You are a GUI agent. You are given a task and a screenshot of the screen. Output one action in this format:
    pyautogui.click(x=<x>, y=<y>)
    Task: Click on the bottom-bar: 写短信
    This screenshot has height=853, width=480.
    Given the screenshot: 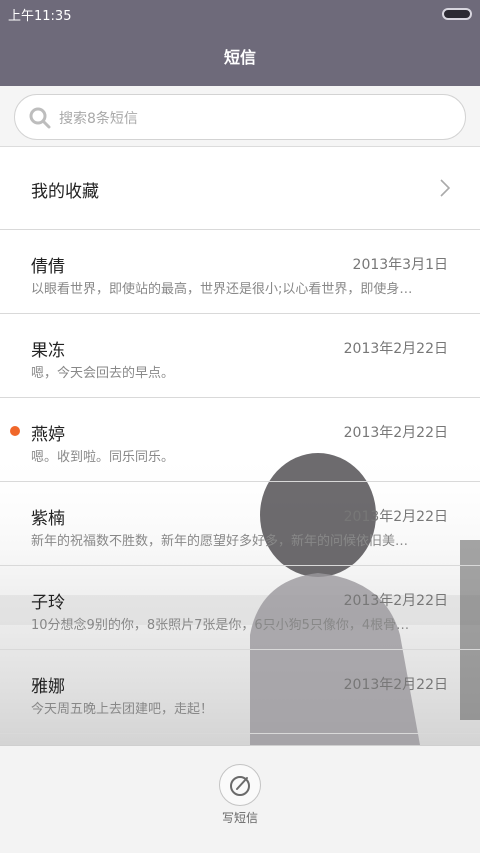 What is the action you would take?
    pyautogui.click(x=240, y=799)
    